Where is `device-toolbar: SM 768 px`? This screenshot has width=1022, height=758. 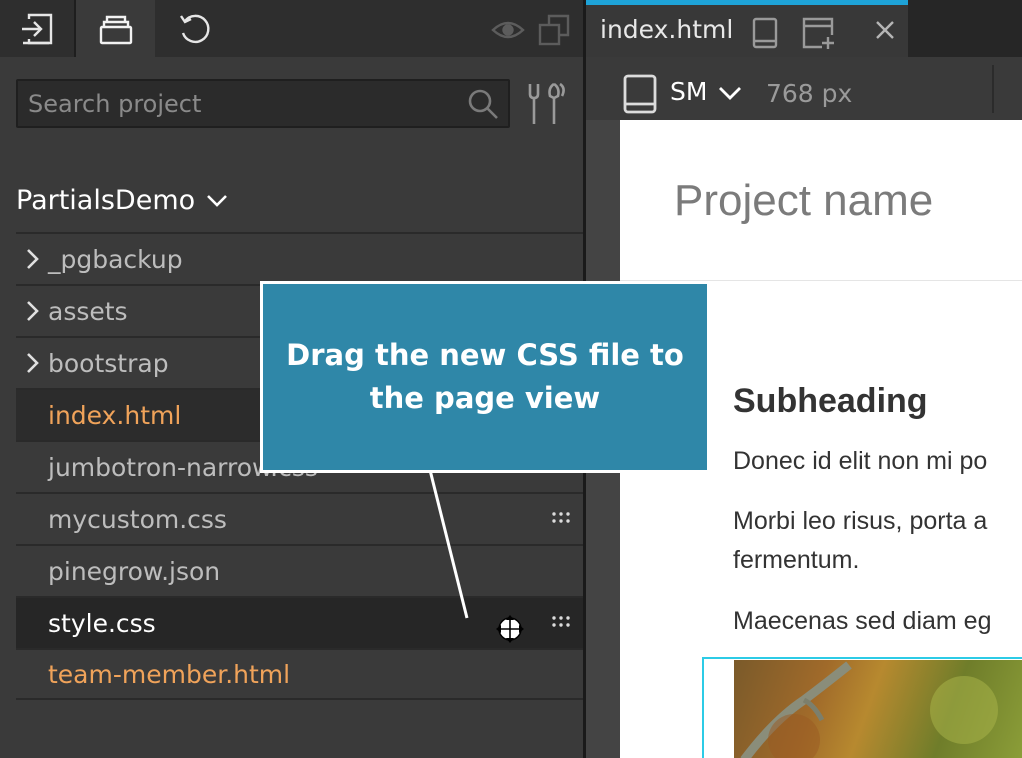 device-toolbar: SM 768 px is located at coordinates (804, 88).